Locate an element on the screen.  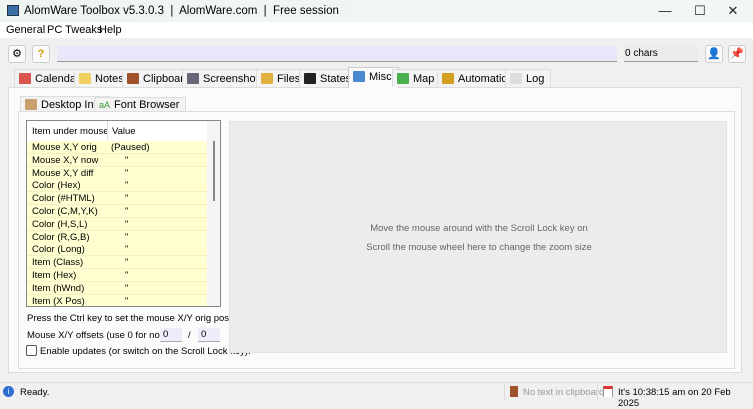
gear-icon: ⚙ is located at coordinates (17, 54).